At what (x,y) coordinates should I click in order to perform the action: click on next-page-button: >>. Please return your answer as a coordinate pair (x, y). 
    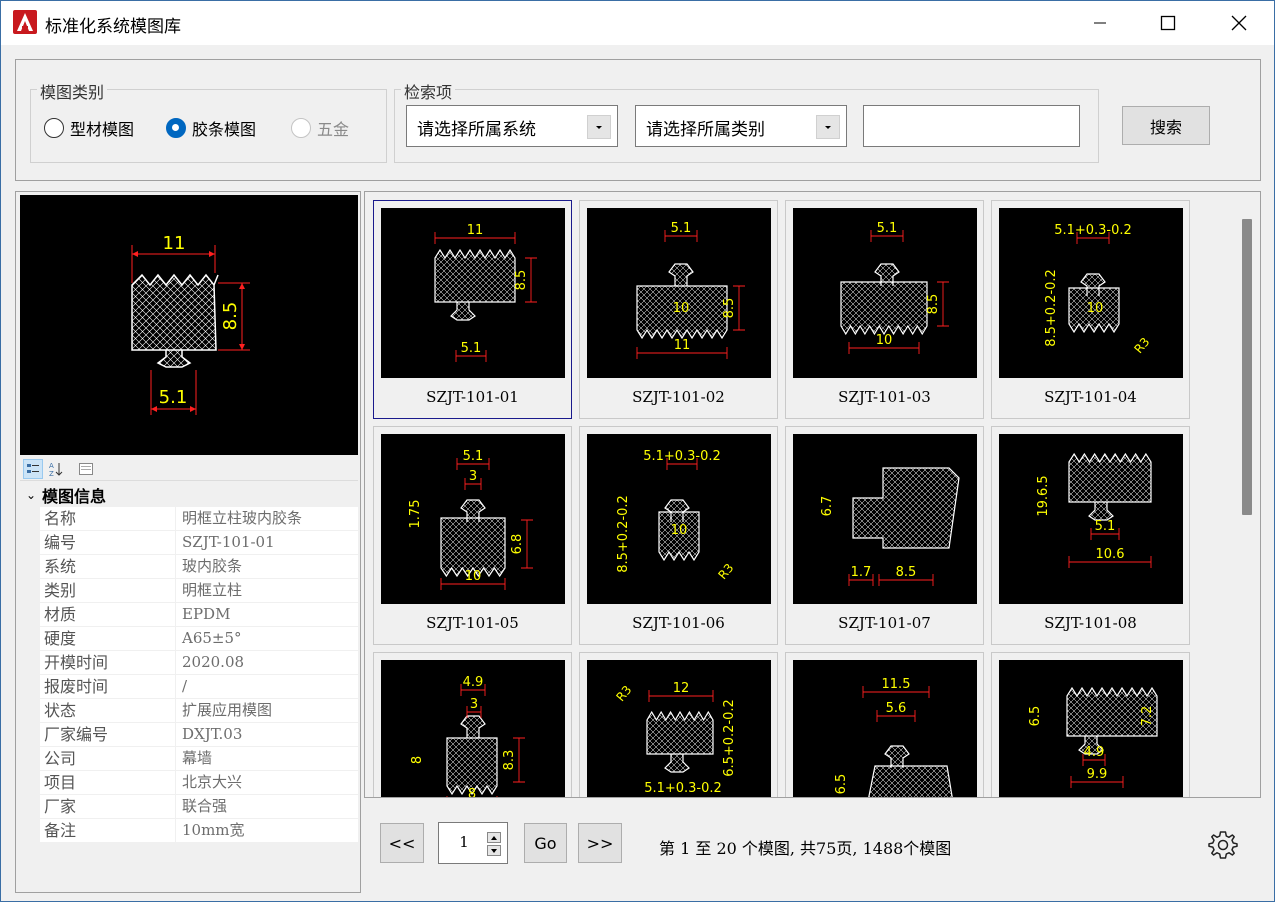
    Looking at the image, I should click on (600, 843).